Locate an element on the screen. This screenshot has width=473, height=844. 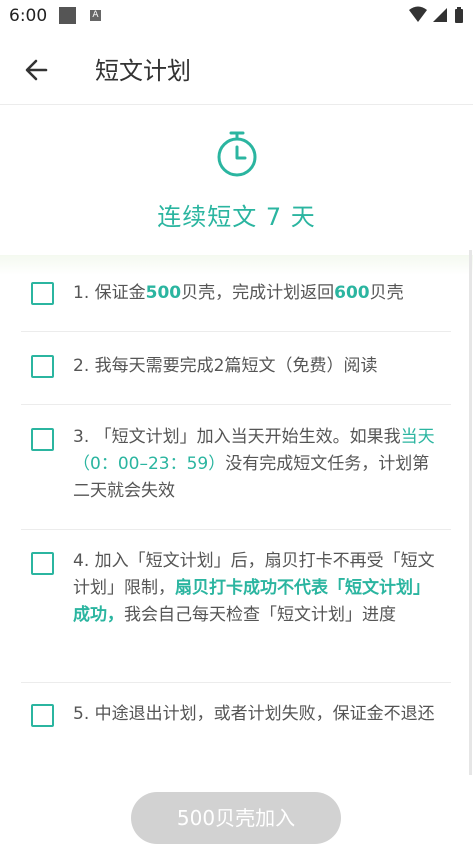
join-button: 500贝壳加入 is located at coordinates (236, 818).